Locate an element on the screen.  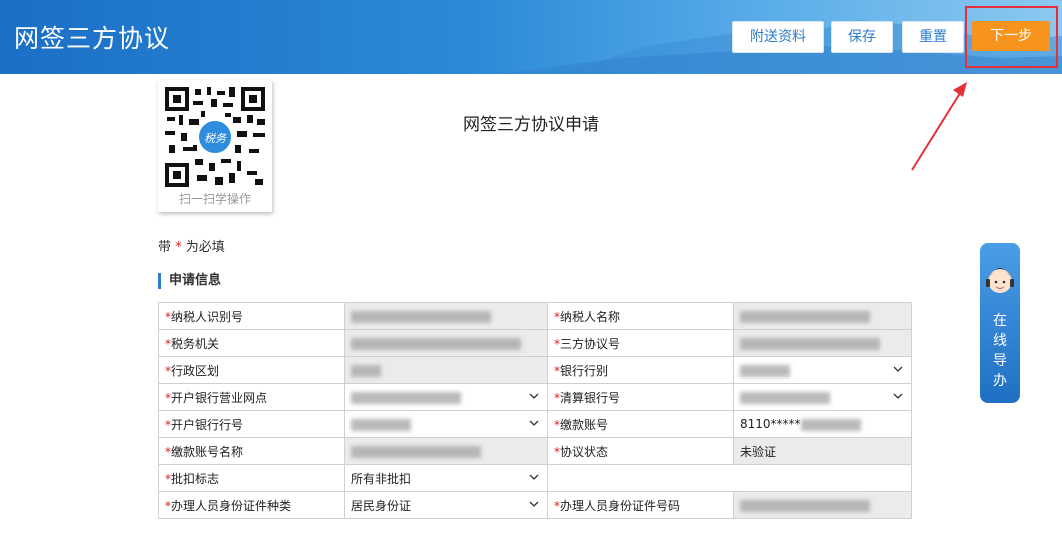
table-row: *开户银行营业网点 *清算银行号 is located at coordinates (535, 397).